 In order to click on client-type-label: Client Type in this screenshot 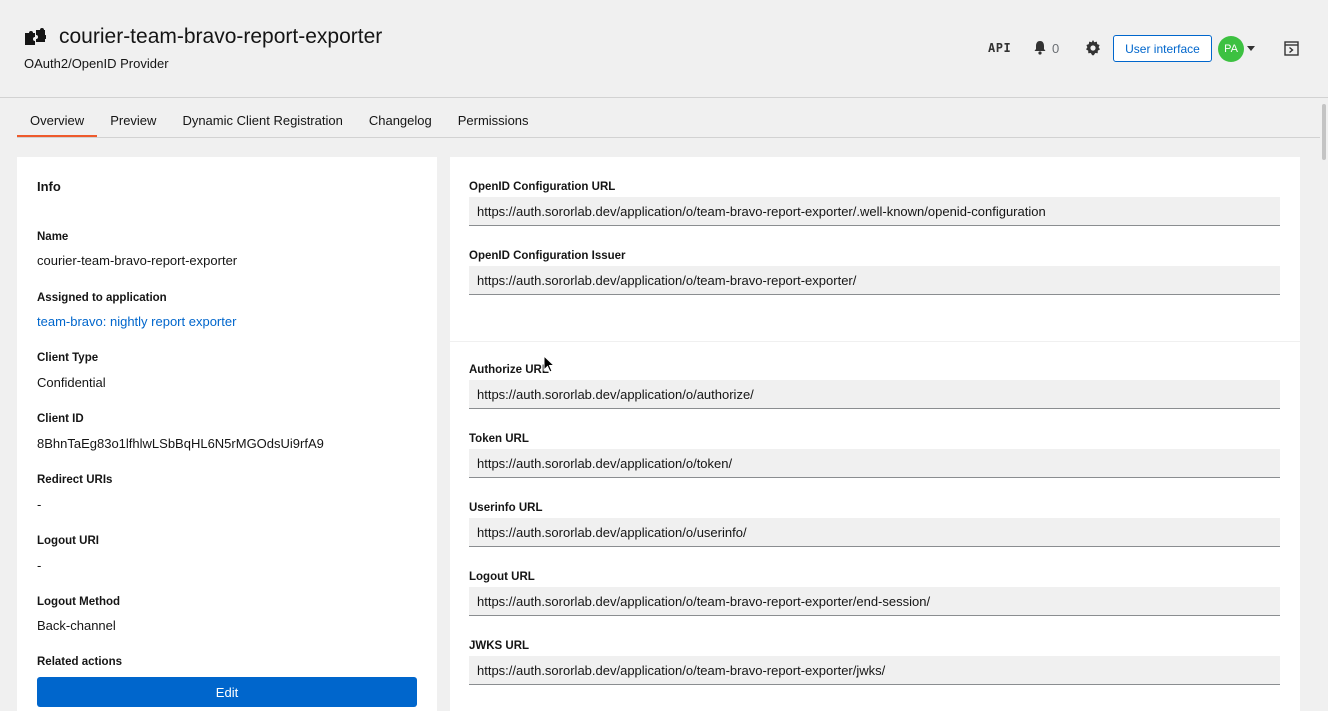, I will do `click(68, 358)`.